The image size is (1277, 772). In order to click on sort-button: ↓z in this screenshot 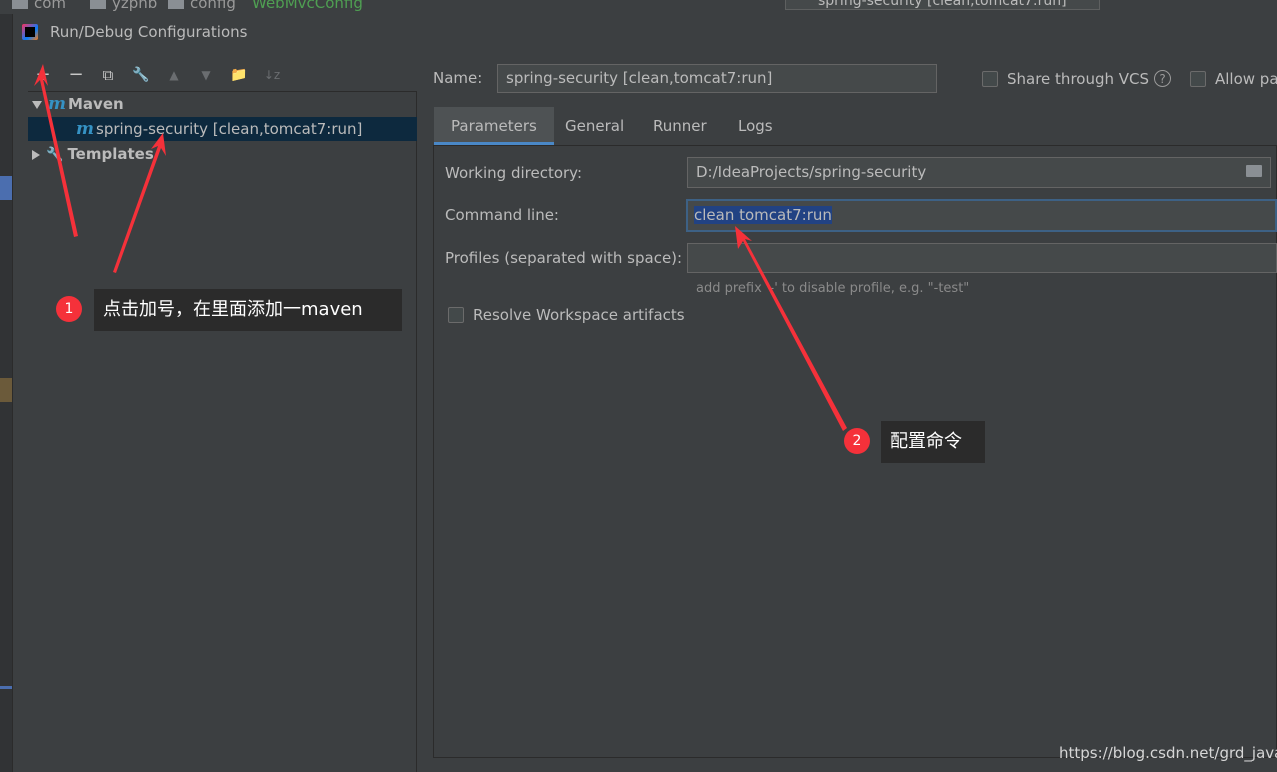, I will do `click(272, 75)`.